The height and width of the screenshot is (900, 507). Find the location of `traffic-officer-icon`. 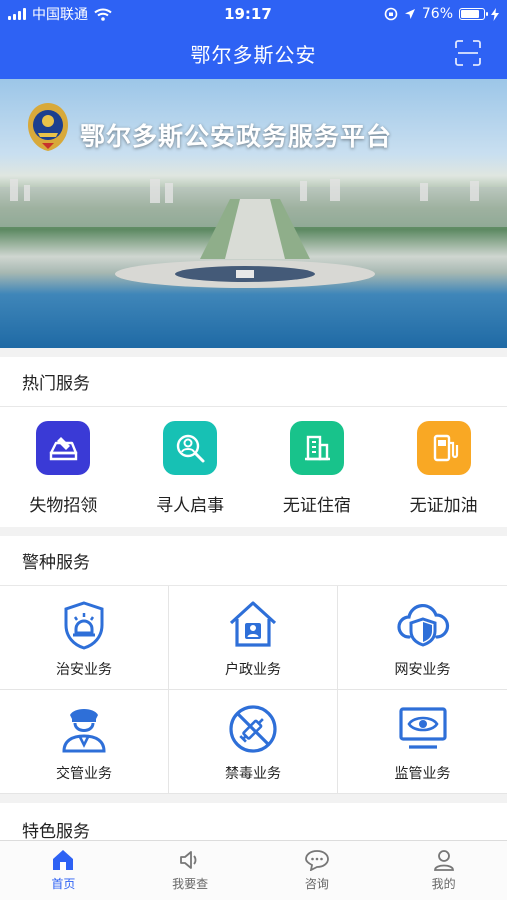

traffic-officer-icon is located at coordinates (84, 730).